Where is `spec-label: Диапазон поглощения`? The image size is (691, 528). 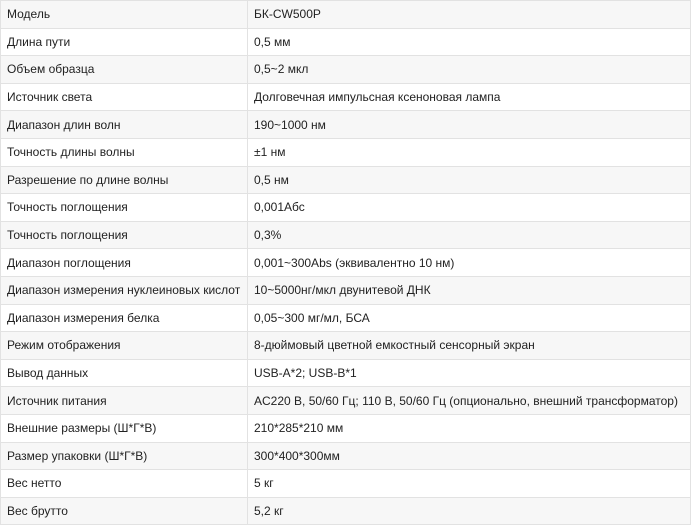 spec-label: Диапазон поглощения is located at coordinates (124, 262).